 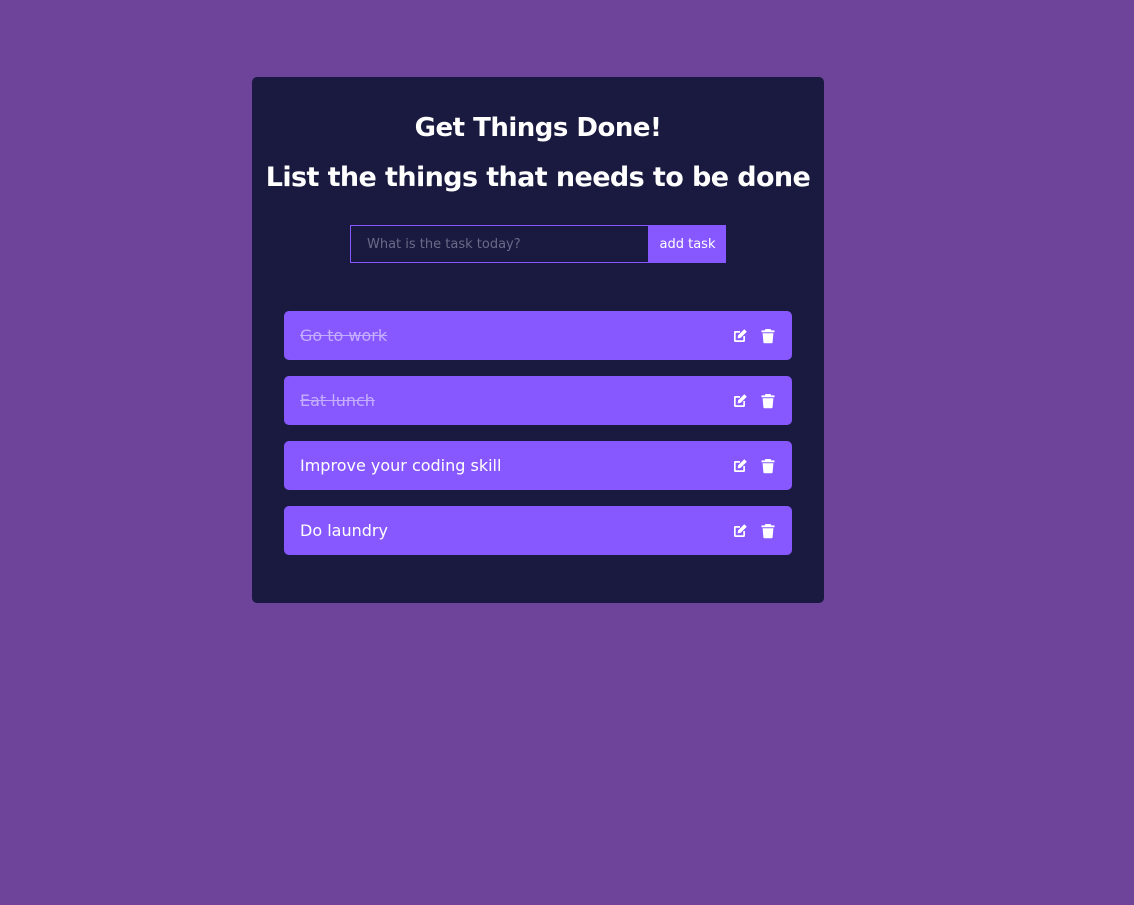 I want to click on add-task-button: add task, so click(x=687, y=244).